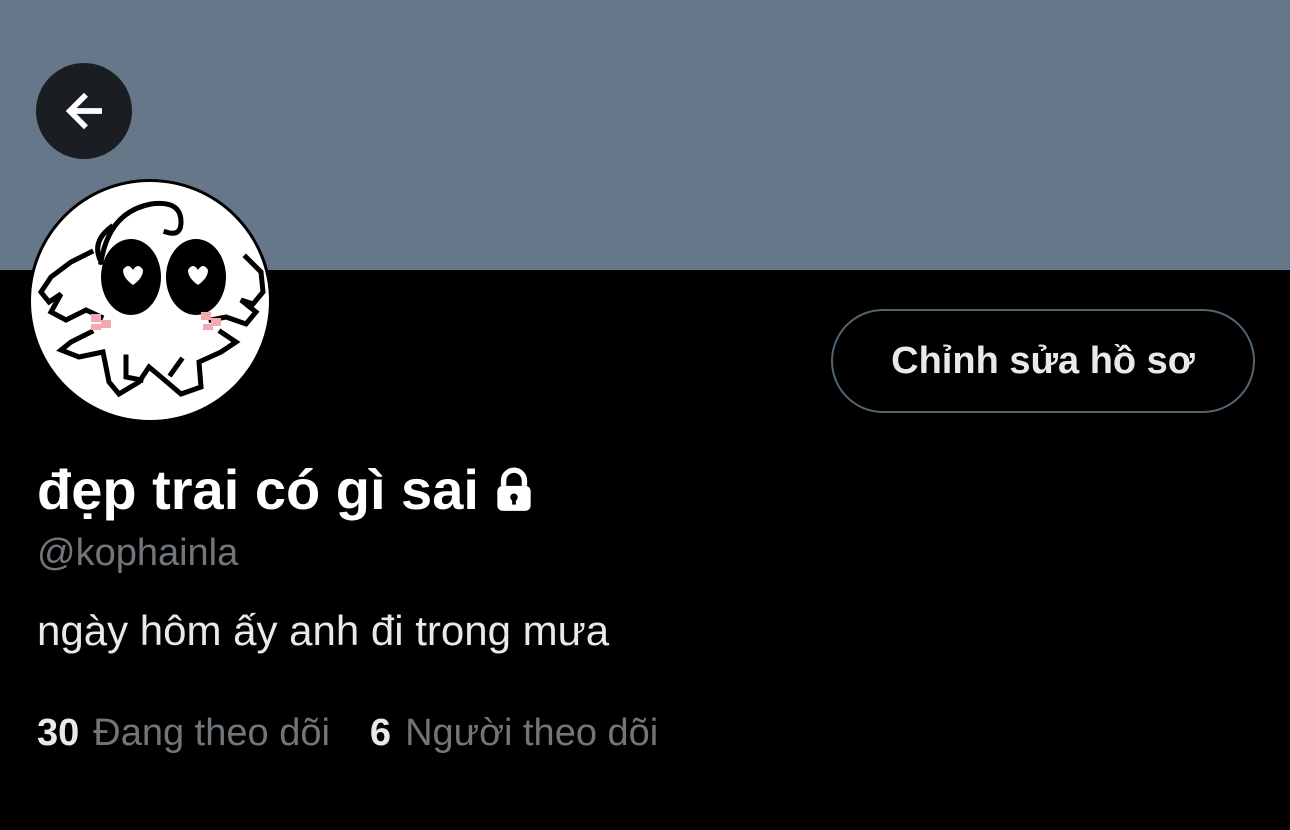  Describe the element at coordinates (514, 489) in the screenshot. I see `lock-icon` at that location.